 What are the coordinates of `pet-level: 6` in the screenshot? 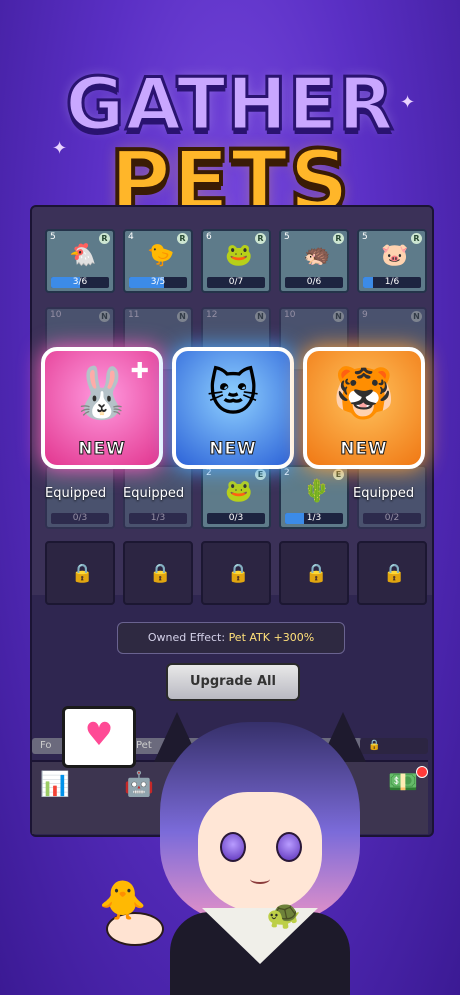 It's located at (209, 237).